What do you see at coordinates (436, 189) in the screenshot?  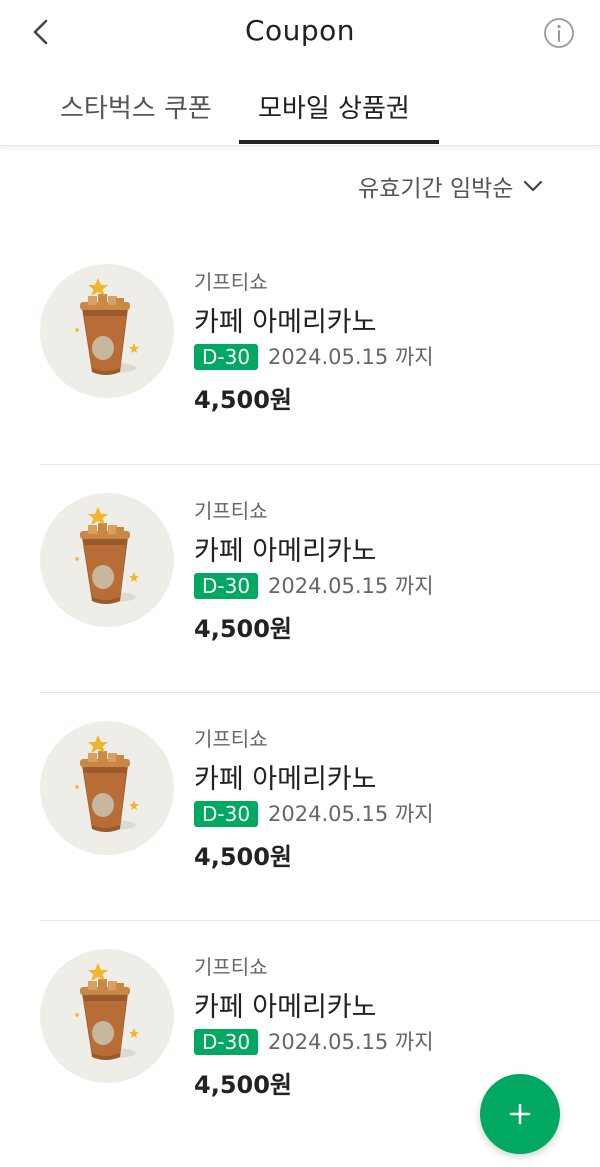 I see `sort-label: 유효기간 임박순` at bounding box center [436, 189].